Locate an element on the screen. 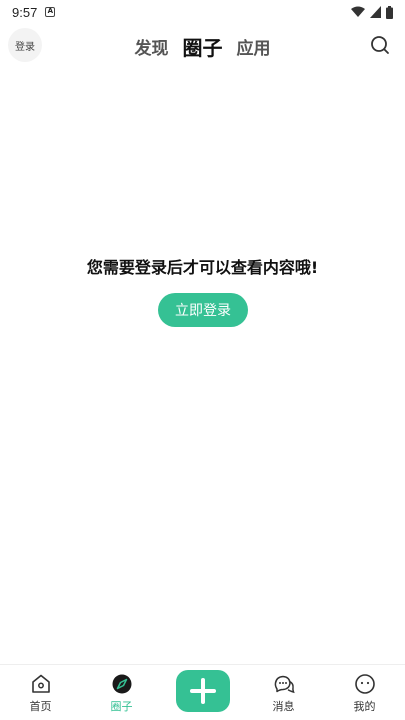  nav-item-messages: 消息 is located at coordinates (283, 692).